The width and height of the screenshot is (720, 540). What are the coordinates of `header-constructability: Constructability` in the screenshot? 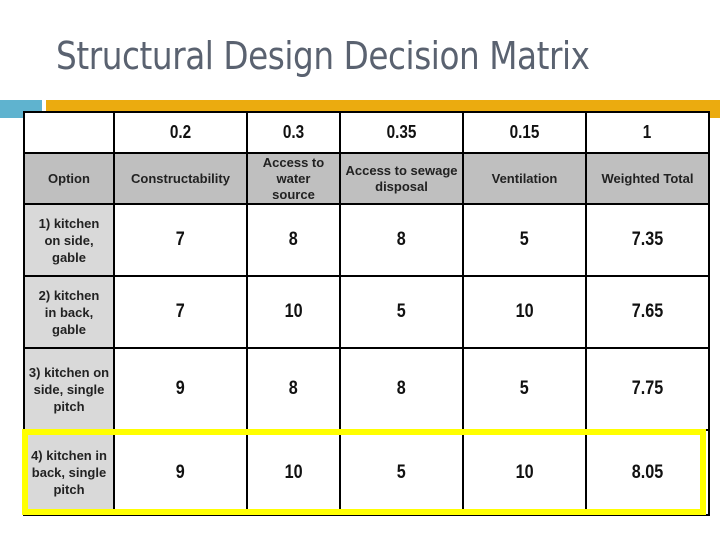 It's located at (180, 178).